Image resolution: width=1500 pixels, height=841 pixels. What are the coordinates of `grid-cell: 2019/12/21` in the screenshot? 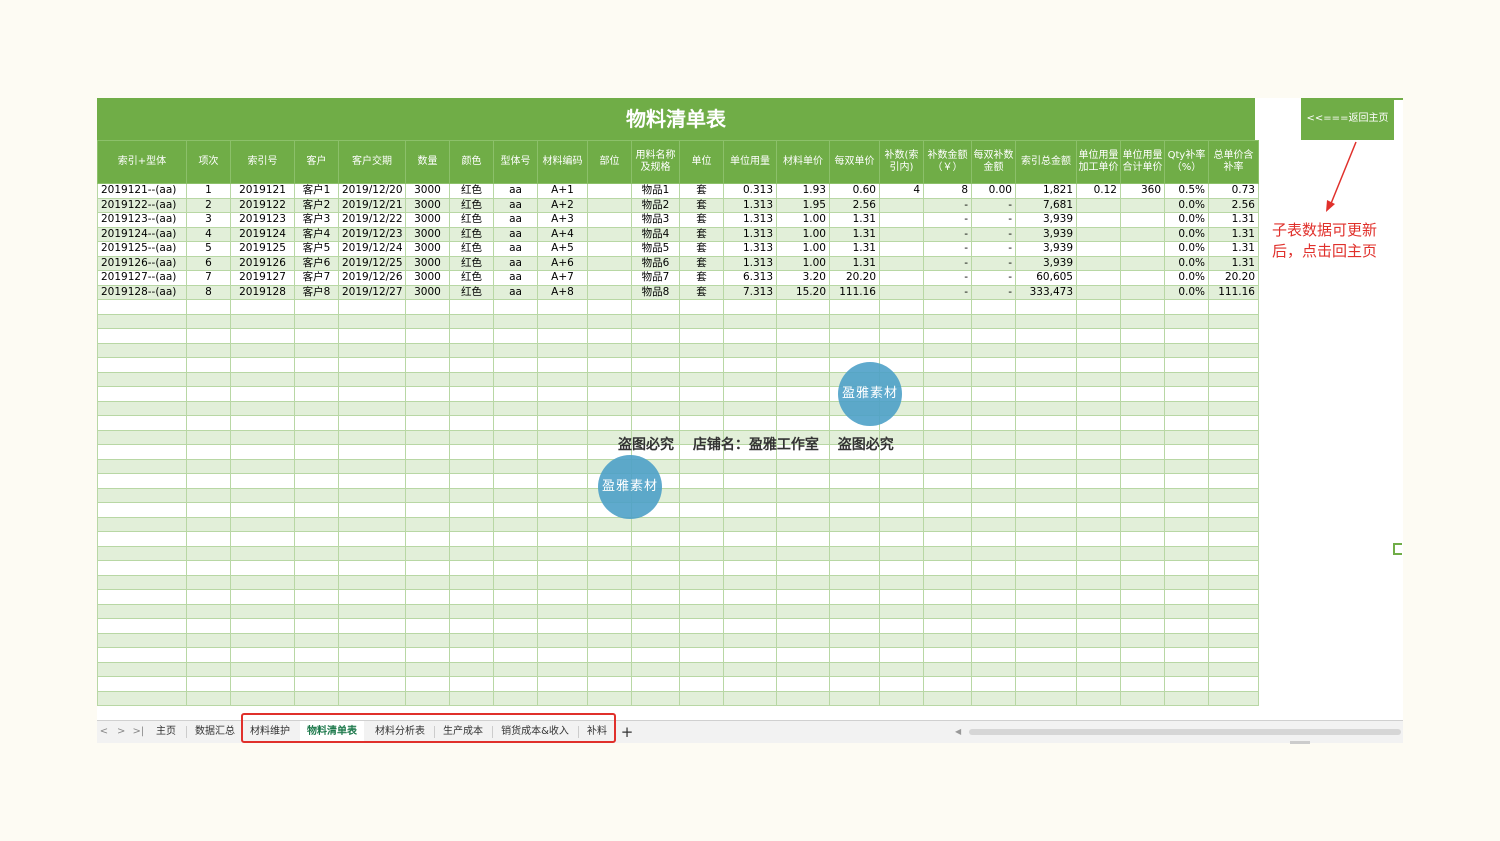 It's located at (372, 205).